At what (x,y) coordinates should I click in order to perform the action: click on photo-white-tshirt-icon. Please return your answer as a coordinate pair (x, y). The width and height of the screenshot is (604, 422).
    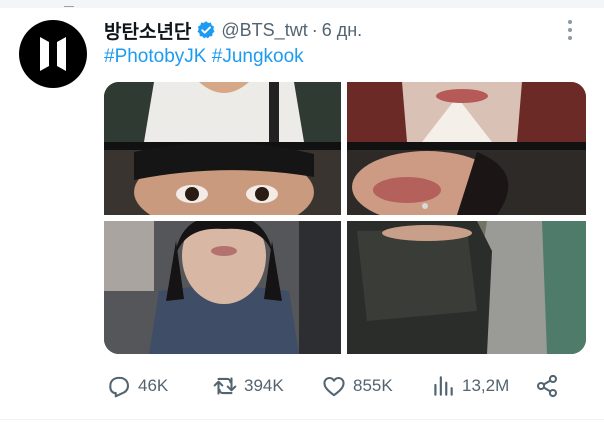
    Looking at the image, I should click on (222, 148).